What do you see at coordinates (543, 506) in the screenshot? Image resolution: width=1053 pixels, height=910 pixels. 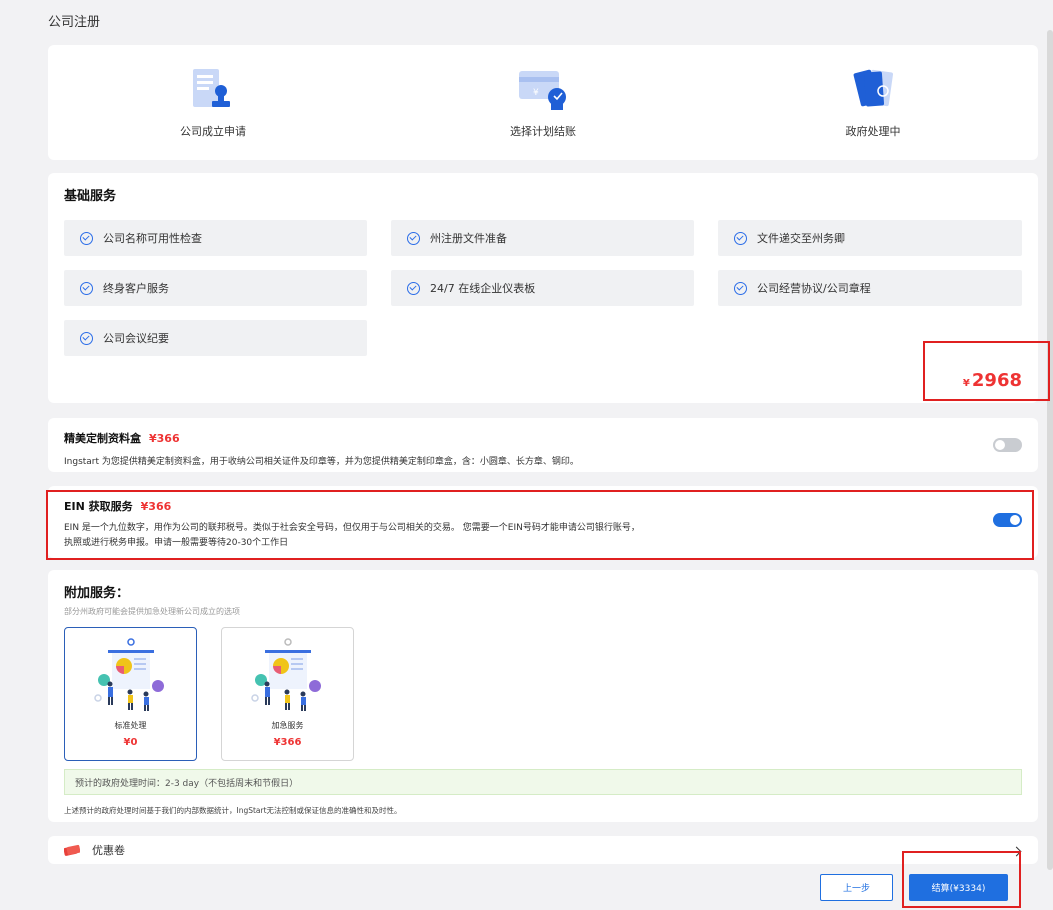 I see `option-heading: EIN 获取服务 ¥366` at bounding box center [543, 506].